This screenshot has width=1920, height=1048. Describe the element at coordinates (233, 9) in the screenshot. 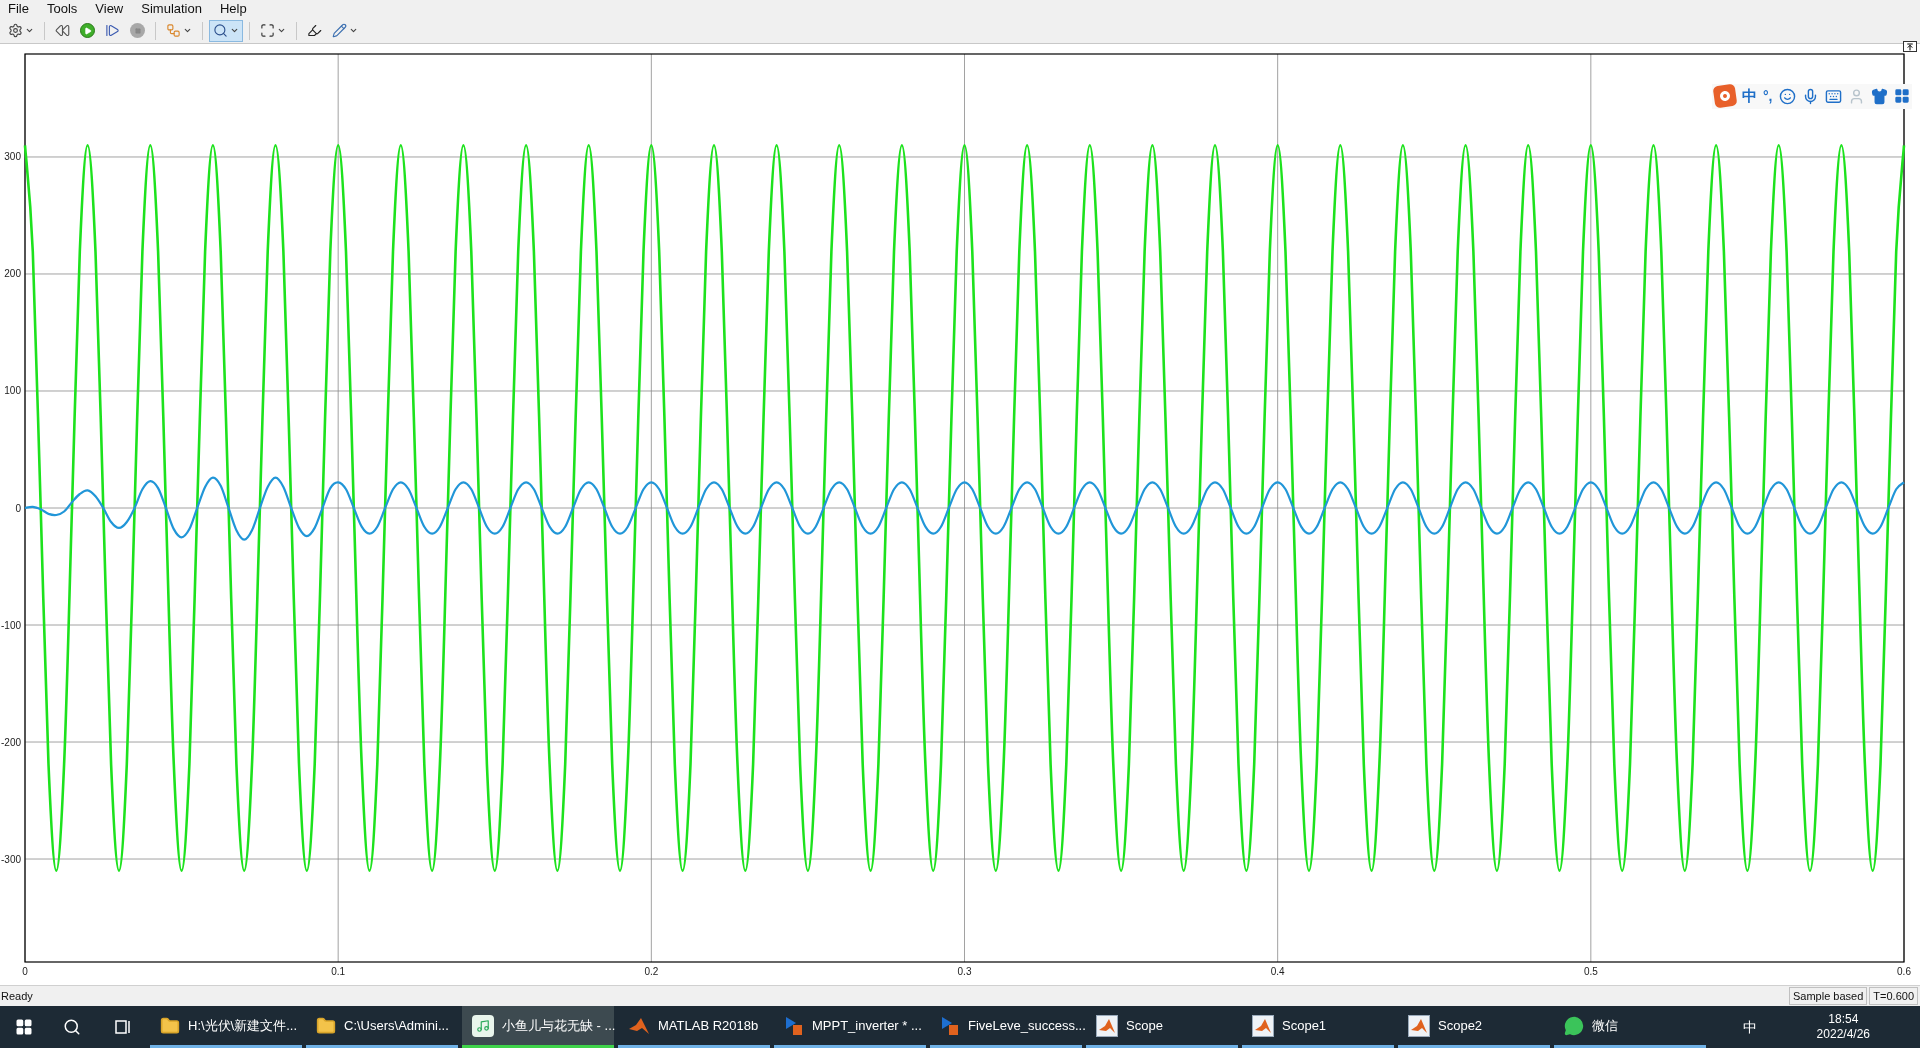

I see `menu-item: Help` at that location.